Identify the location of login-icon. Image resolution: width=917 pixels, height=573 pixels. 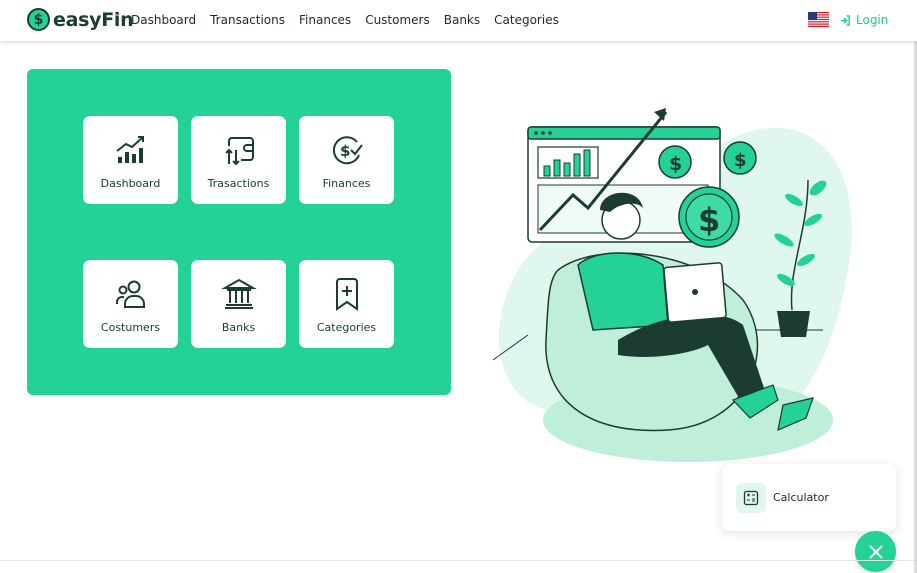
(845, 20).